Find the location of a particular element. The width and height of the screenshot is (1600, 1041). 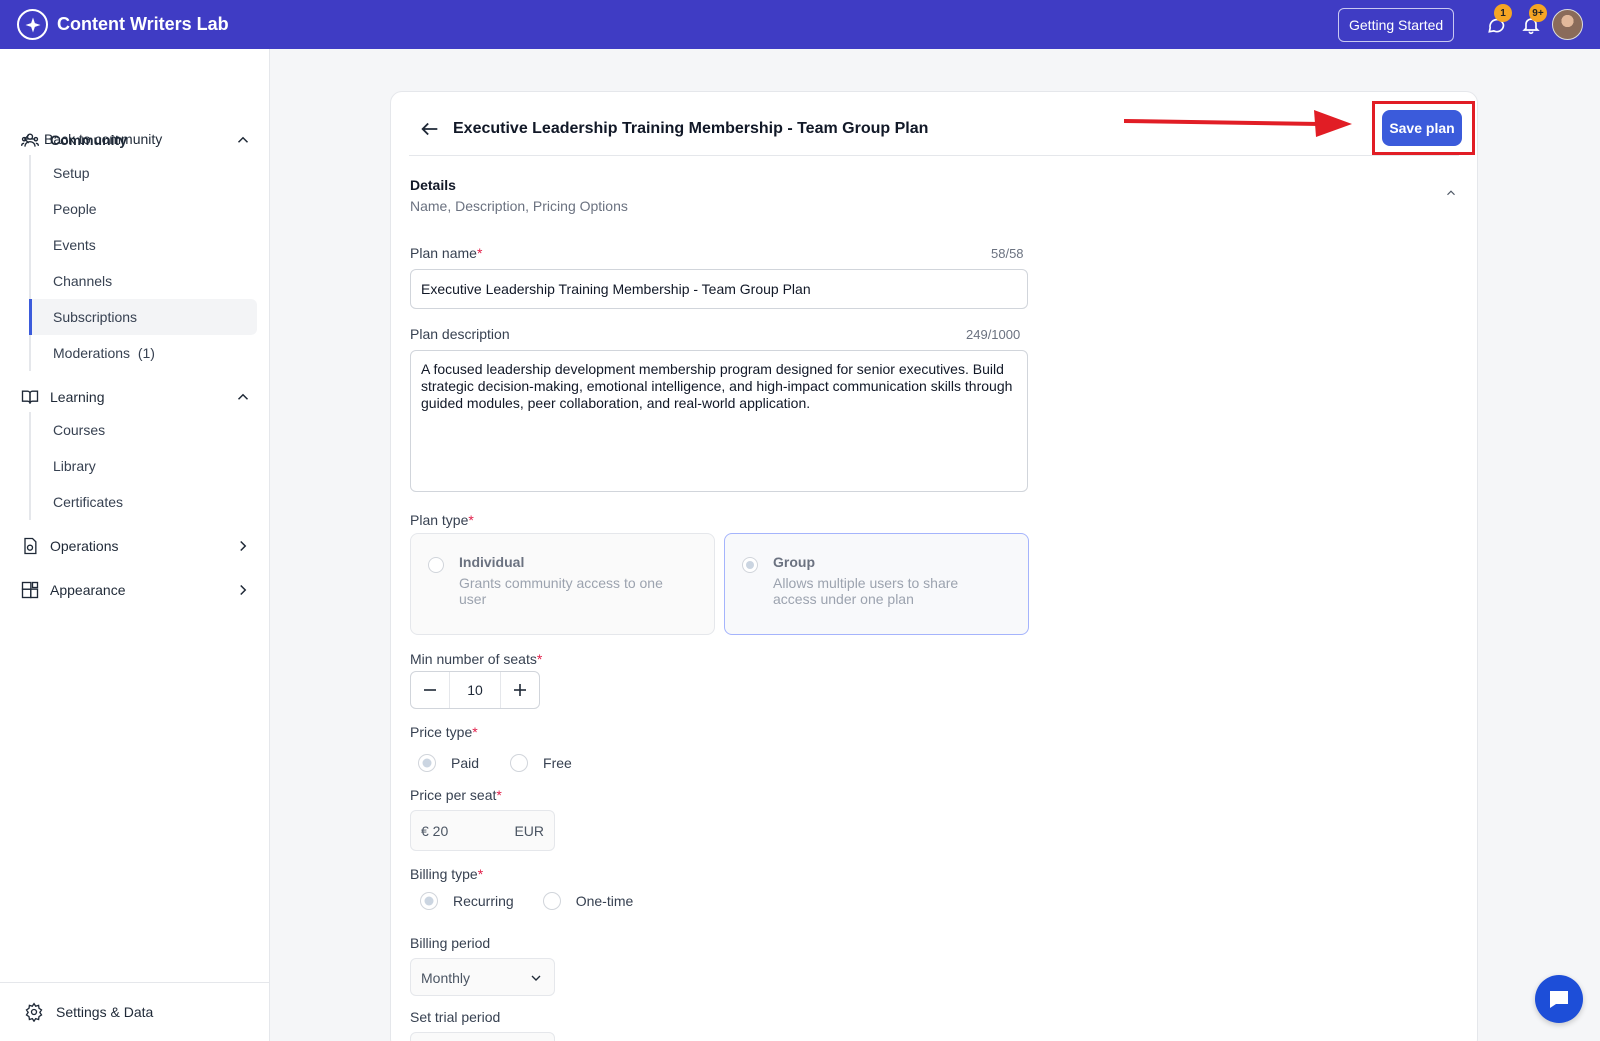

learning-sub-list: Courses Library Certificates is located at coordinates (144, 466).